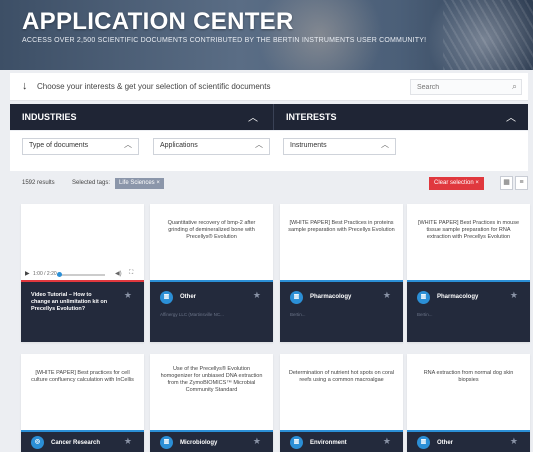 The width and height of the screenshot is (533, 452). Describe the element at coordinates (179, 145) in the screenshot. I see `select-label: Applications` at that location.